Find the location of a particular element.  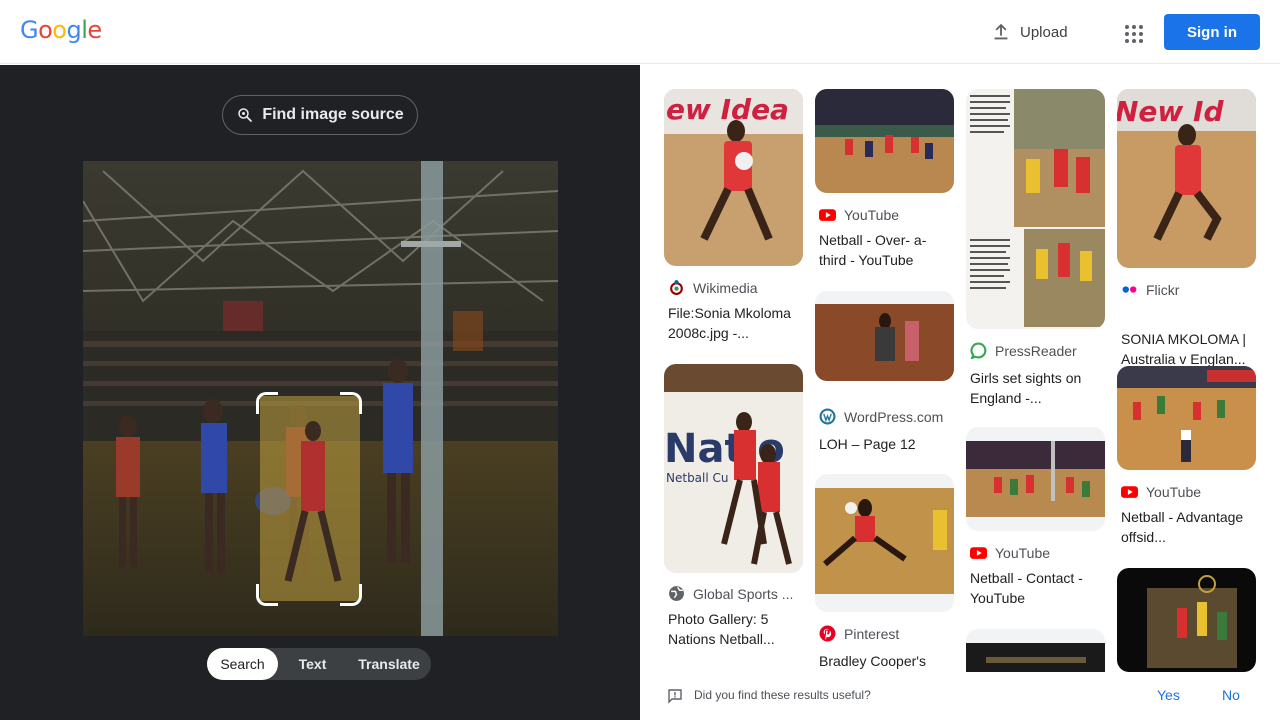

find-image-source-button: Find image source is located at coordinates (320, 115).